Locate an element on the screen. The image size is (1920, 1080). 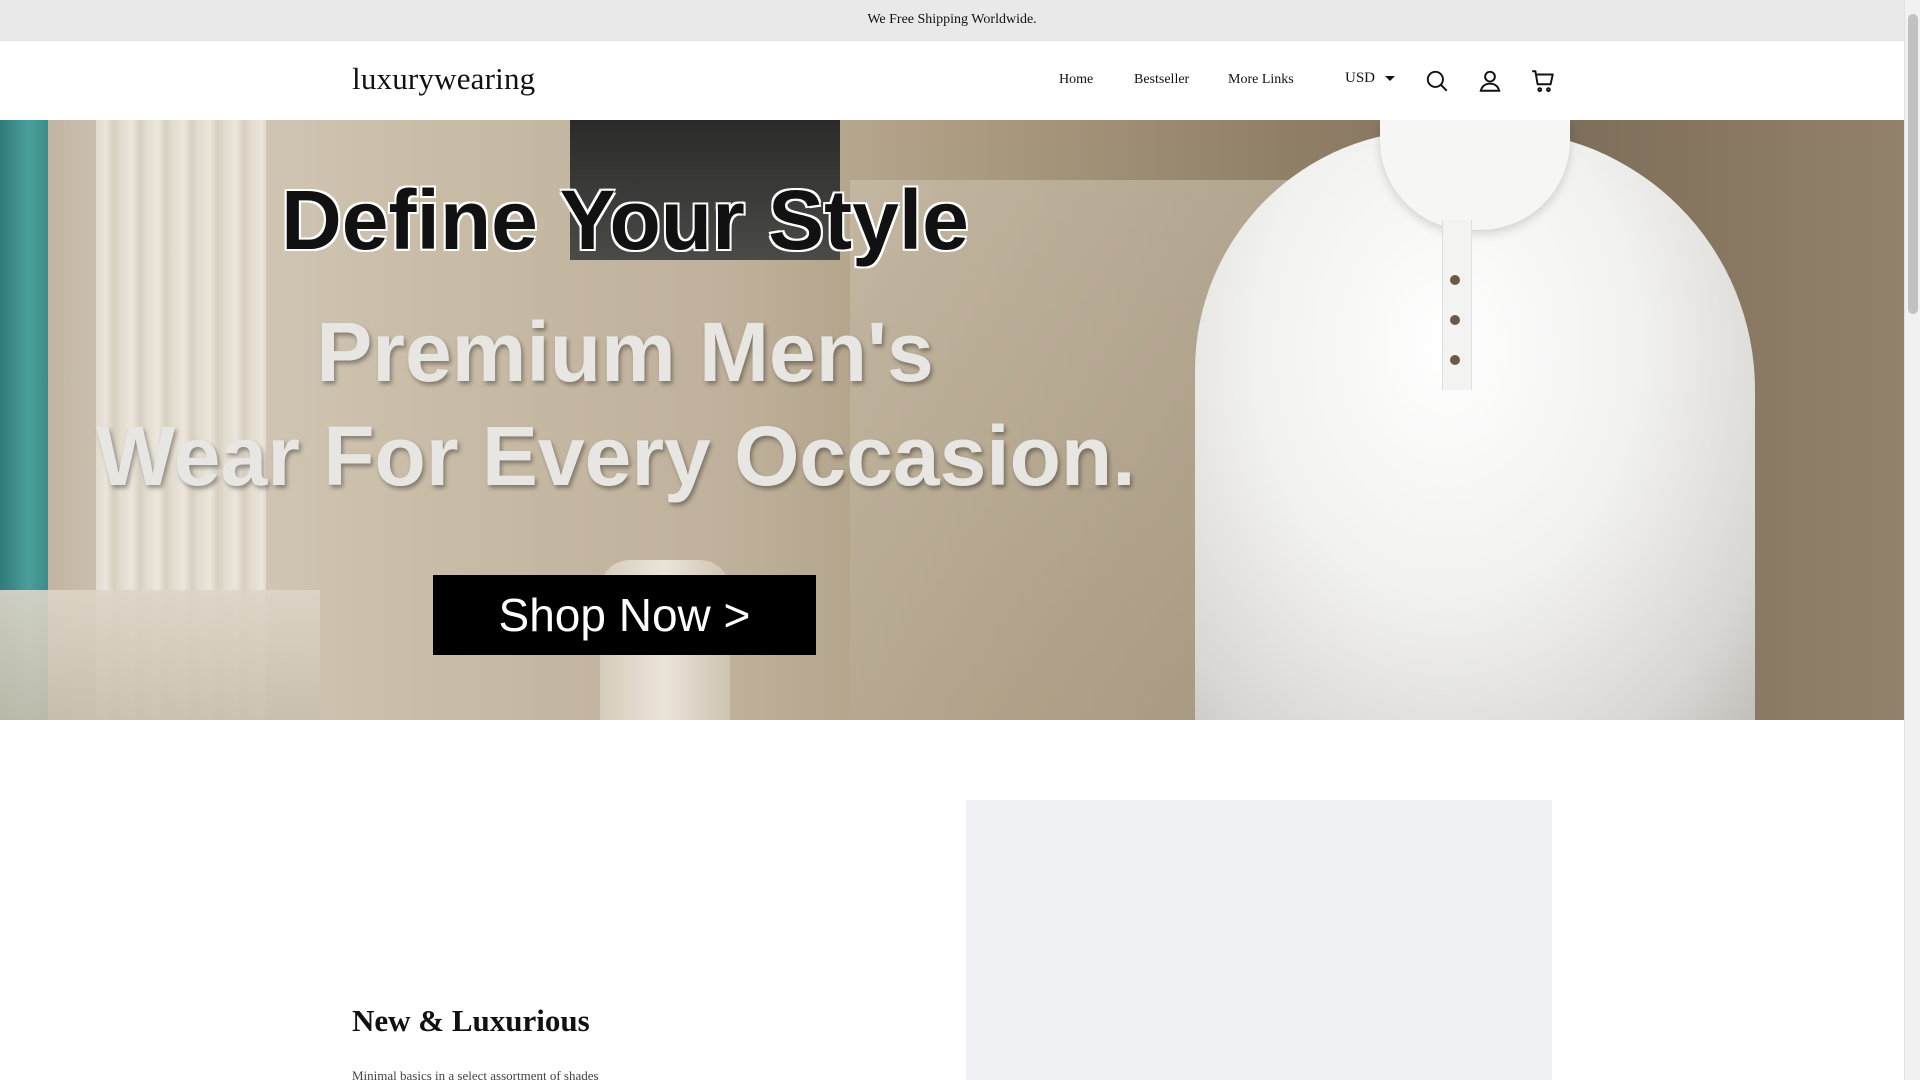
caret-down-icon is located at coordinates (1390, 78).